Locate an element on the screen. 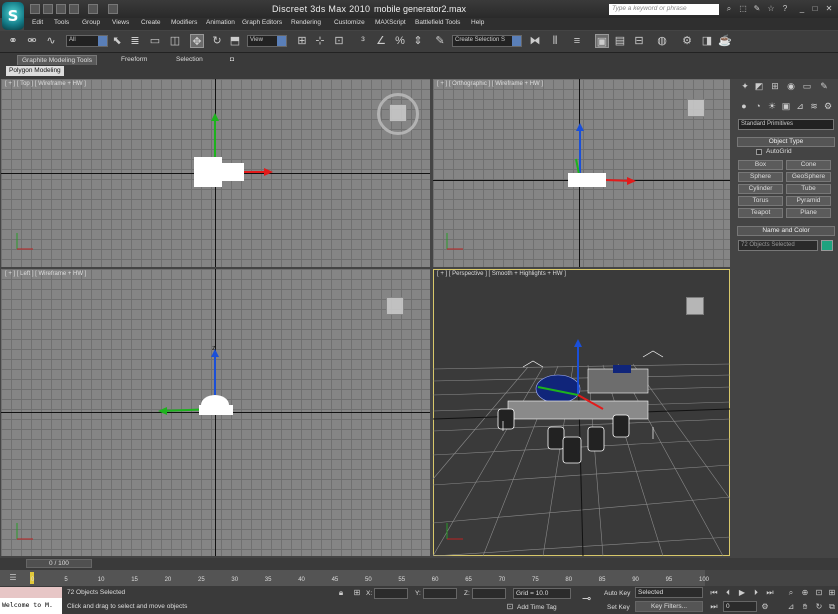 Image resolution: width=838 pixels, height=614 pixels. mobile-generator-model is located at coordinates (583, 404).